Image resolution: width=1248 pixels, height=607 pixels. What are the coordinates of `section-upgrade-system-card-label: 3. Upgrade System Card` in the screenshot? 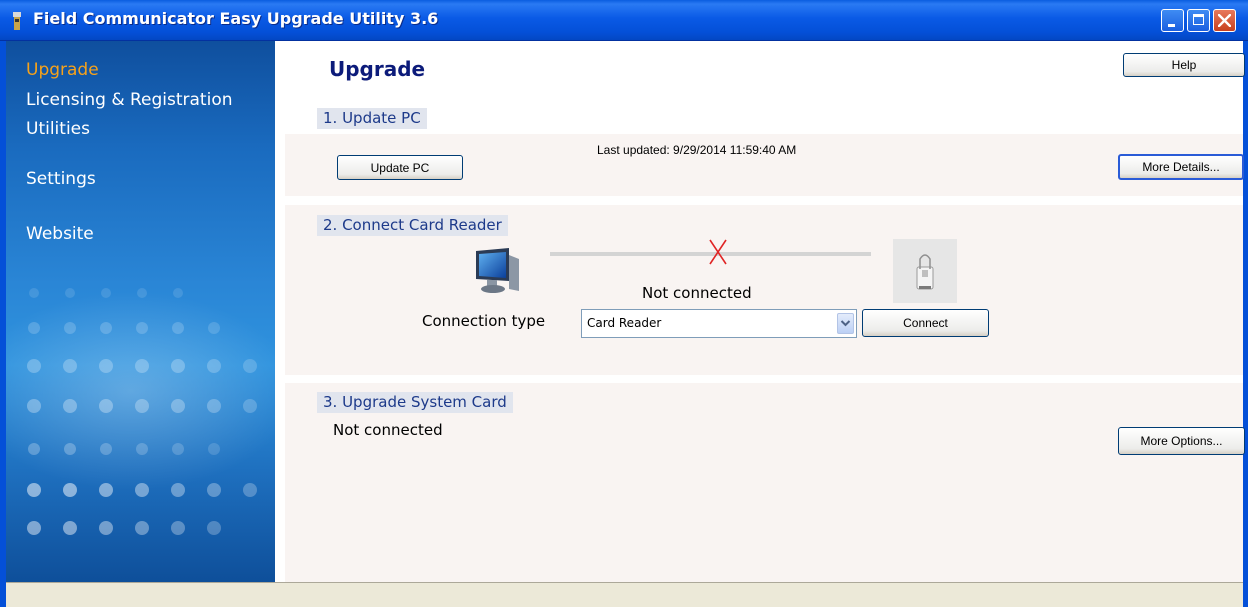 It's located at (415, 402).